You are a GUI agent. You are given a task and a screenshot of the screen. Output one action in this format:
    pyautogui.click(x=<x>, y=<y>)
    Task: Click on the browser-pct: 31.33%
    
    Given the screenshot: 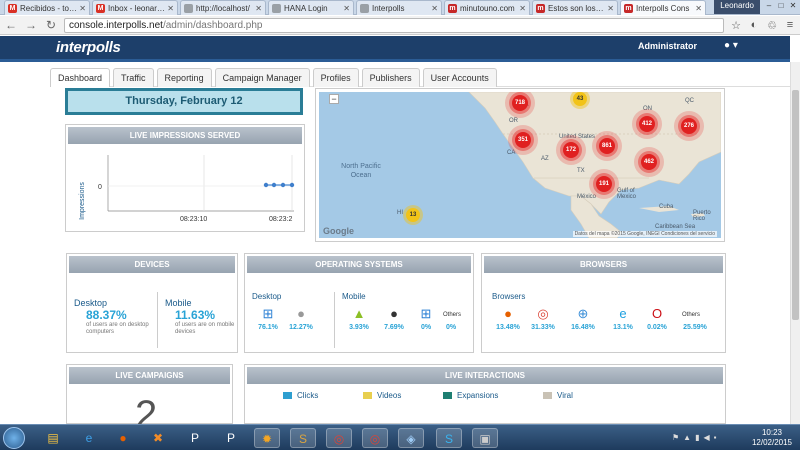 What is the action you would take?
    pyautogui.click(x=543, y=327)
    